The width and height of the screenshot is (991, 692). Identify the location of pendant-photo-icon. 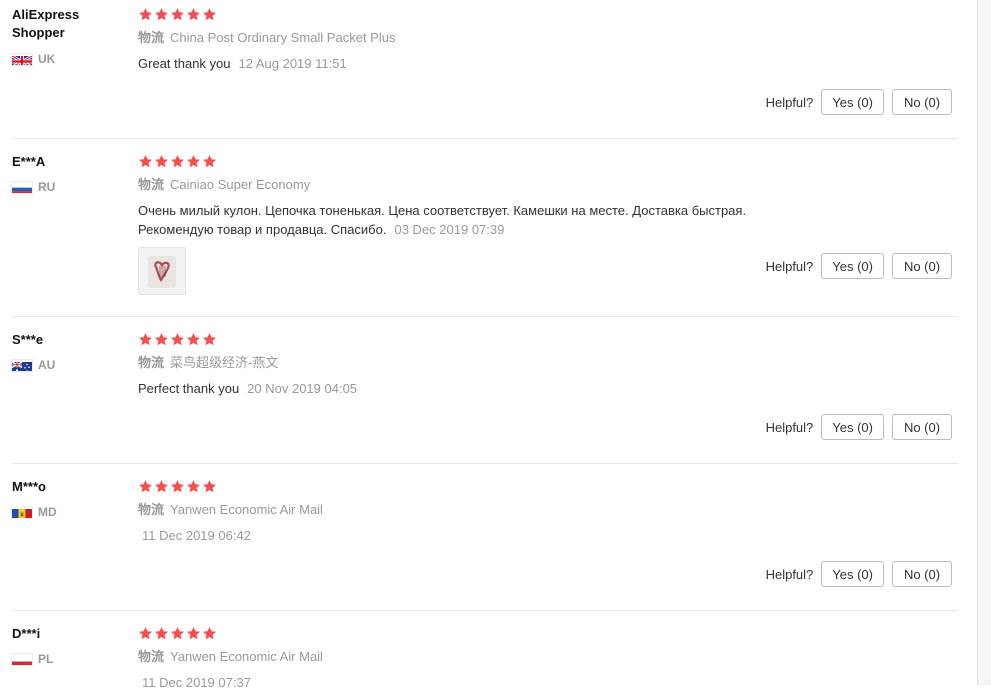
(162, 271).